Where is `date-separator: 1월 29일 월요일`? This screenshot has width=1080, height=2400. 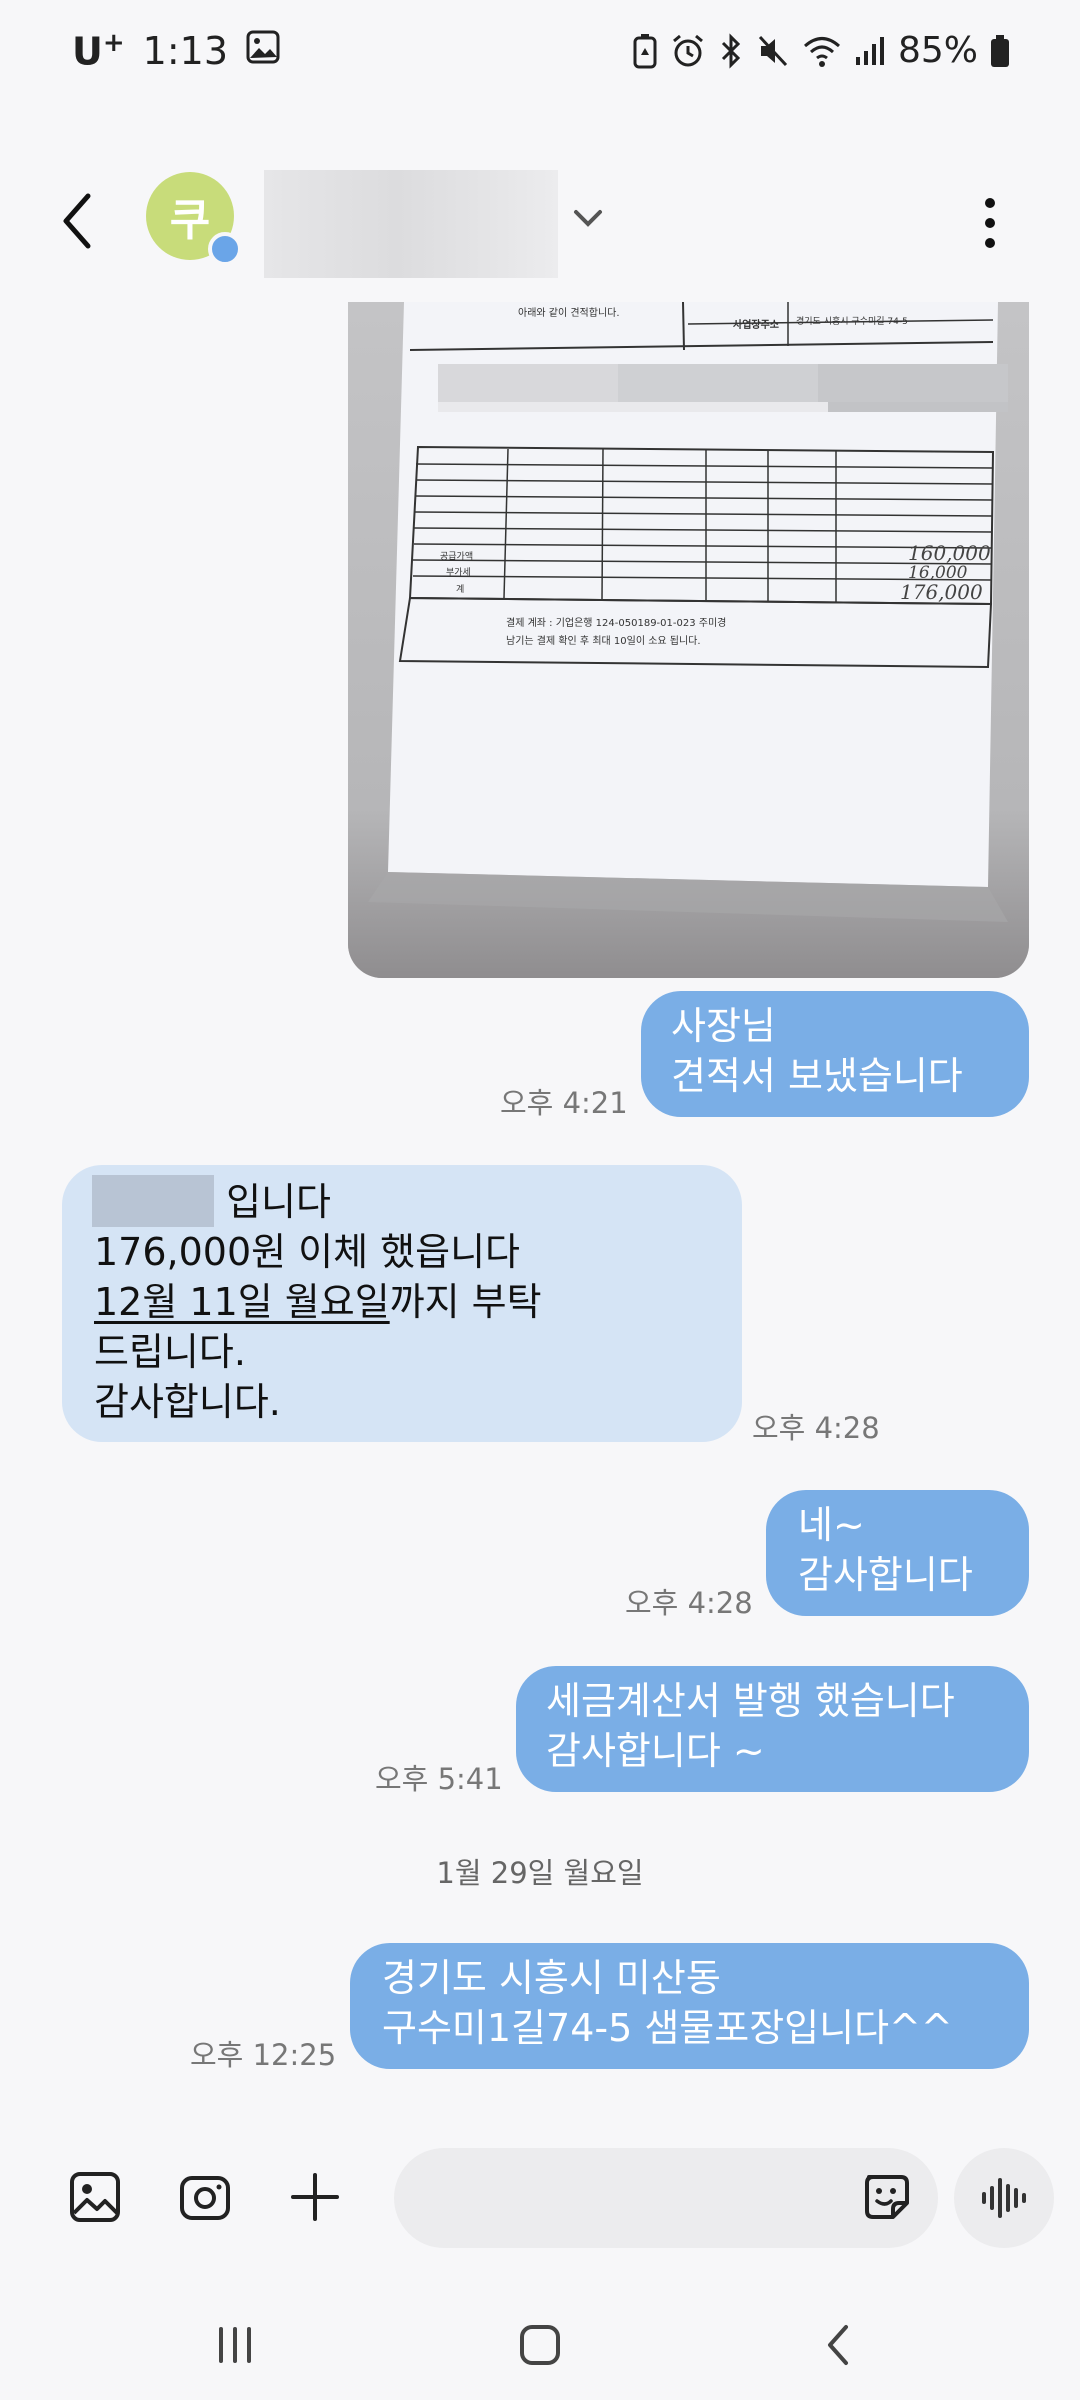
date-separator: 1월 29일 월요일 is located at coordinates (540, 1873).